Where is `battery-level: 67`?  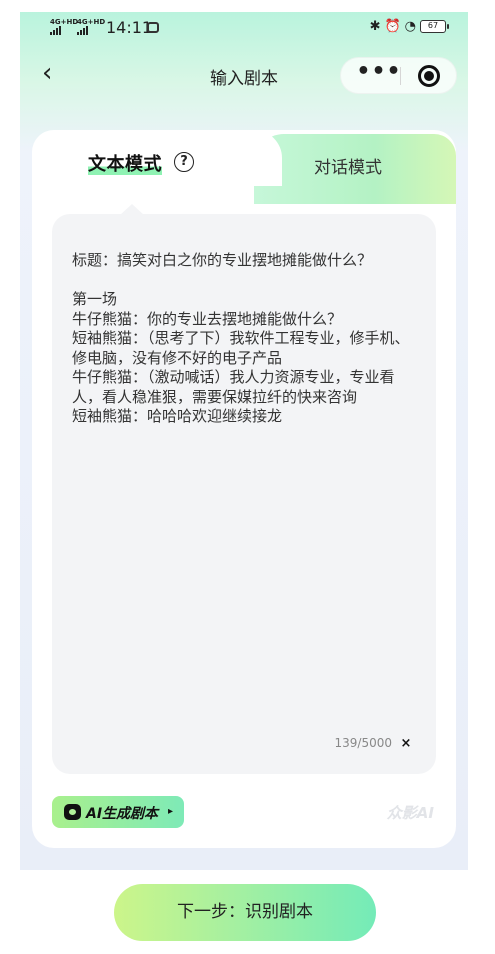
battery-level: 67 is located at coordinates (433, 25).